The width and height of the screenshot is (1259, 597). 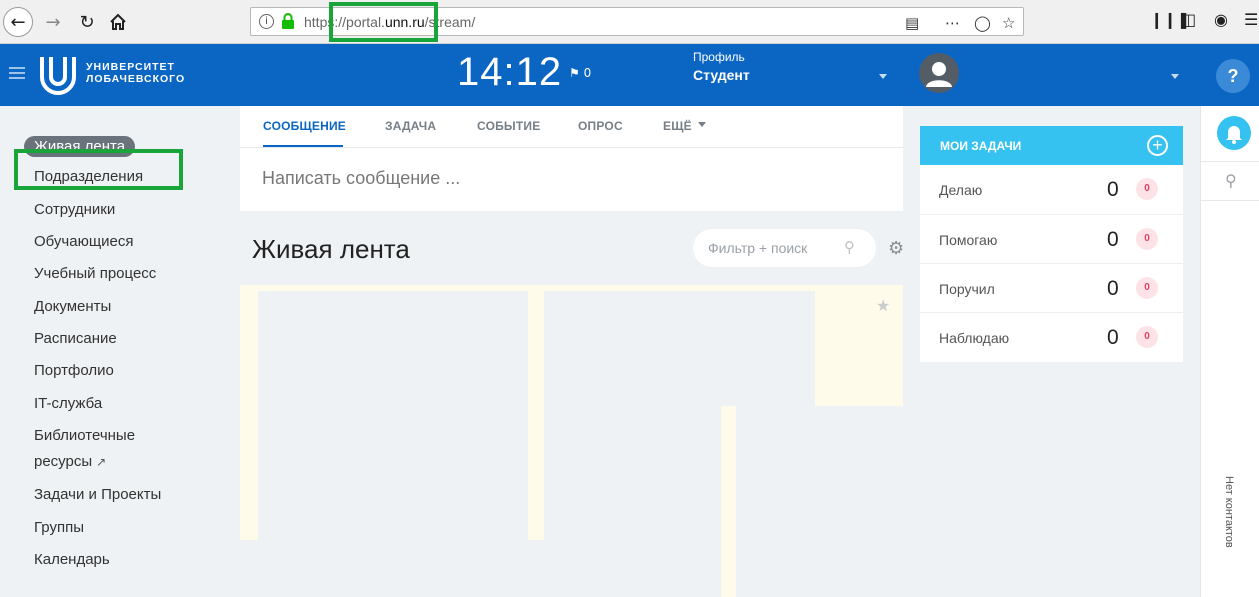 I want to click on filter-search-input: Фильтр + поиск ⚲, so click(x=784, y=248).